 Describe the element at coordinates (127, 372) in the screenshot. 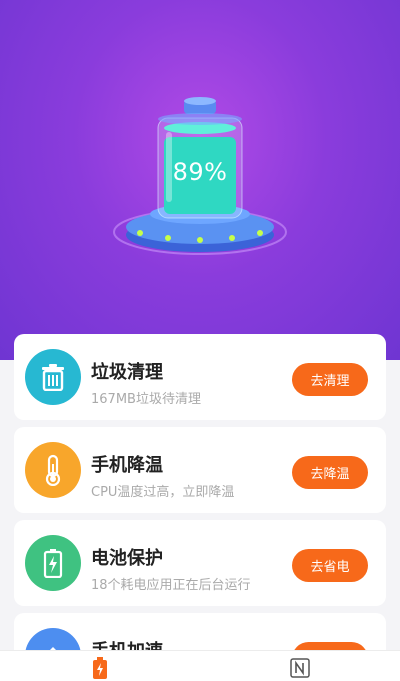

I see `item-title: 垃圾清理` at that location.